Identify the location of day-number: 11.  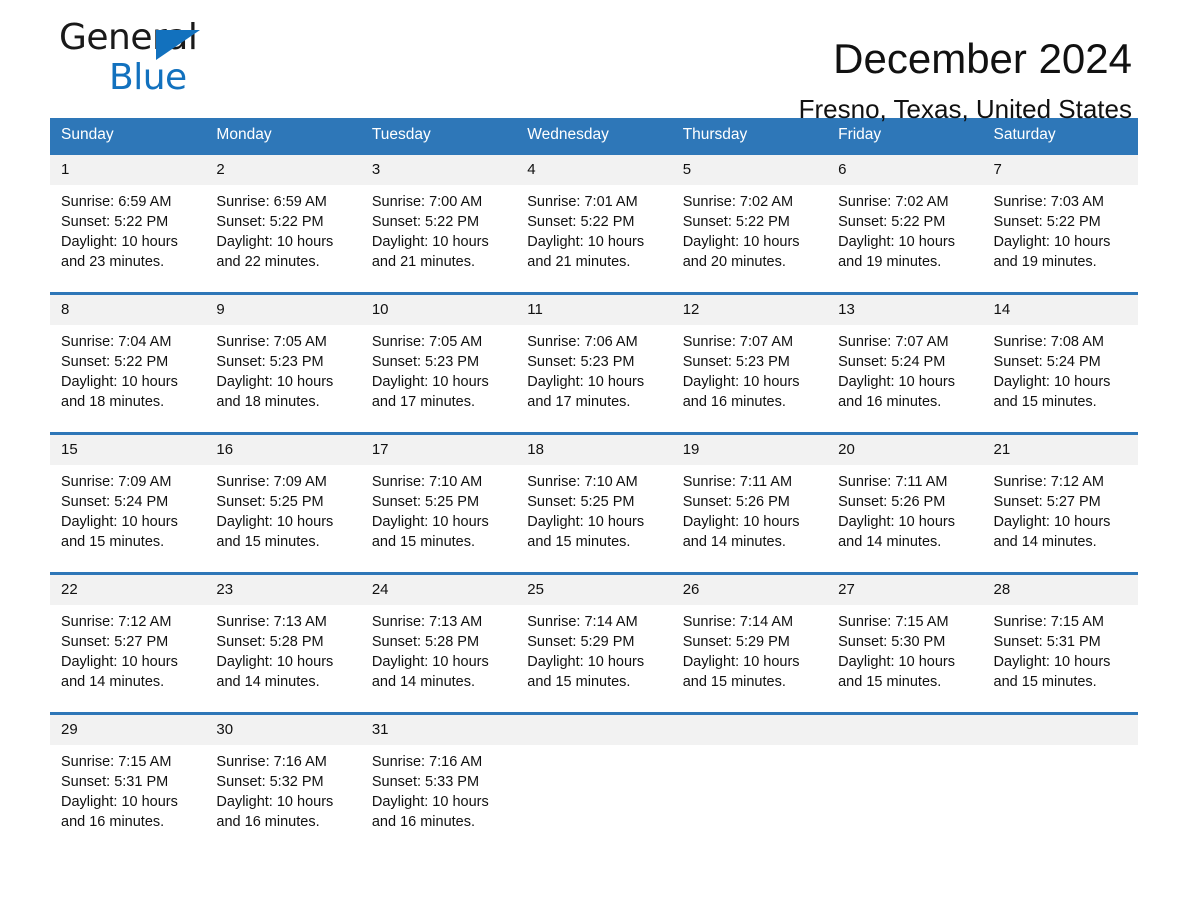
(594, 310).